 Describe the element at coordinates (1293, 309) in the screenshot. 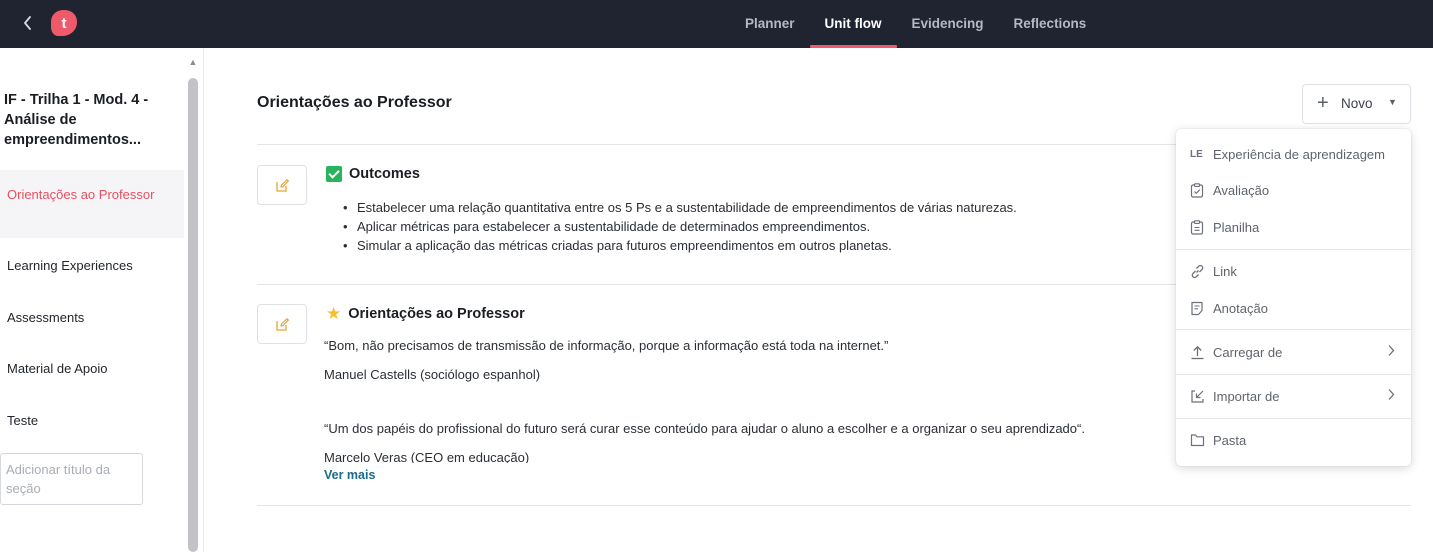

I see `menu-item-note: Anotação` at that location.